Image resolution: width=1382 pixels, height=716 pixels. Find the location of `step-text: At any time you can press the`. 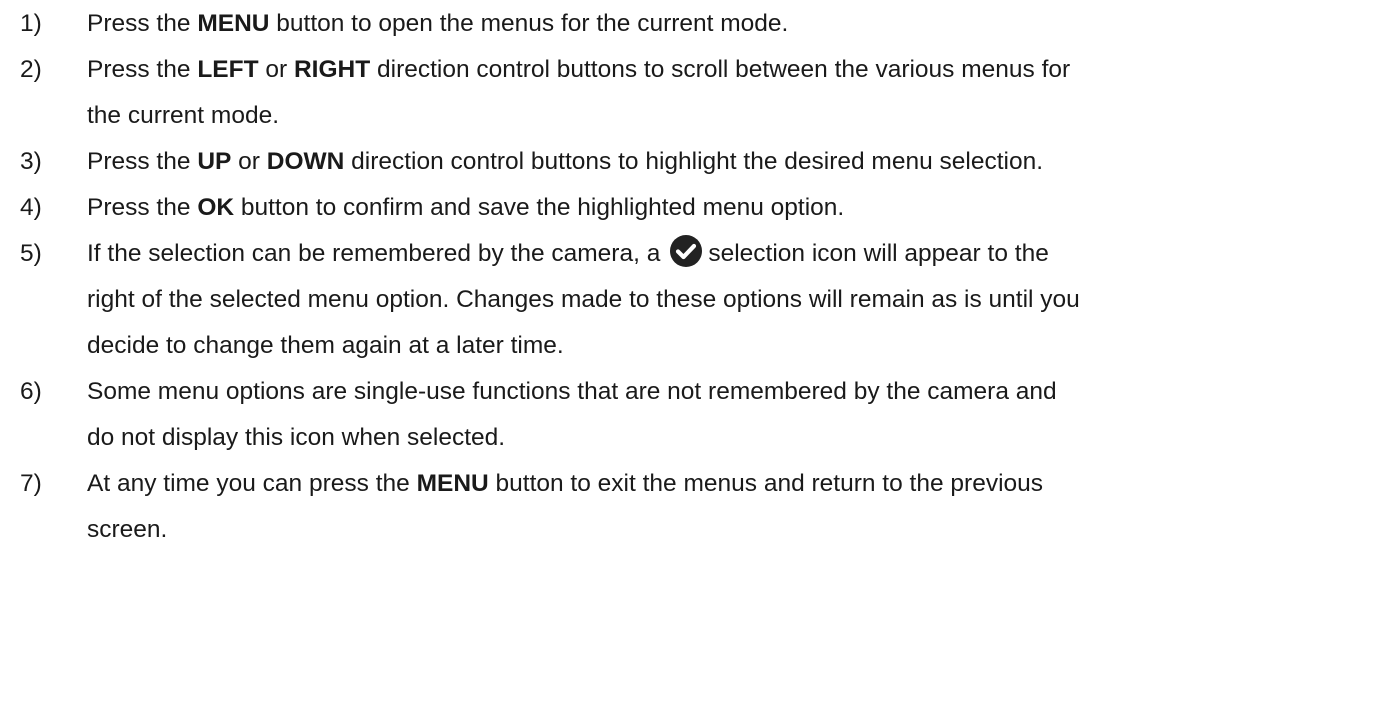

step-text: At any time you can press the is located at coordinates (252, 483).